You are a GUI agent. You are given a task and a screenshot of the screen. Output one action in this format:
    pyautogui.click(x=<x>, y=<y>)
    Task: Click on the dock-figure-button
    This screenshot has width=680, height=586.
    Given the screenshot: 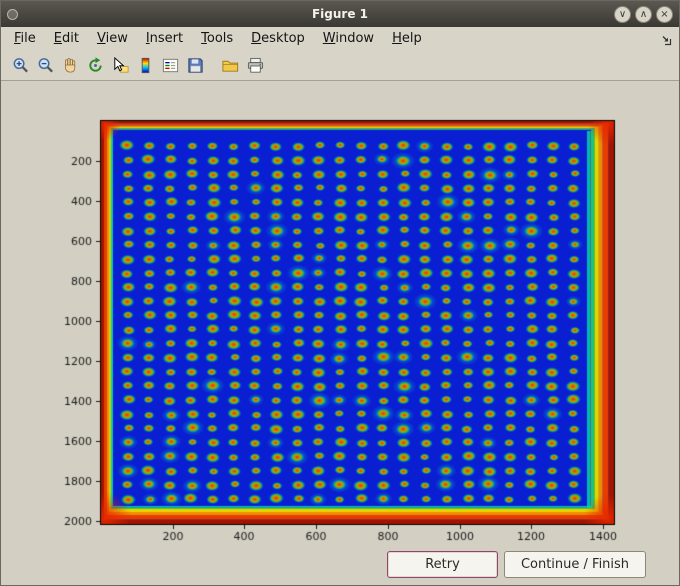 What is the action you would take?
    pyautogui.click(x=666, y=41)
    